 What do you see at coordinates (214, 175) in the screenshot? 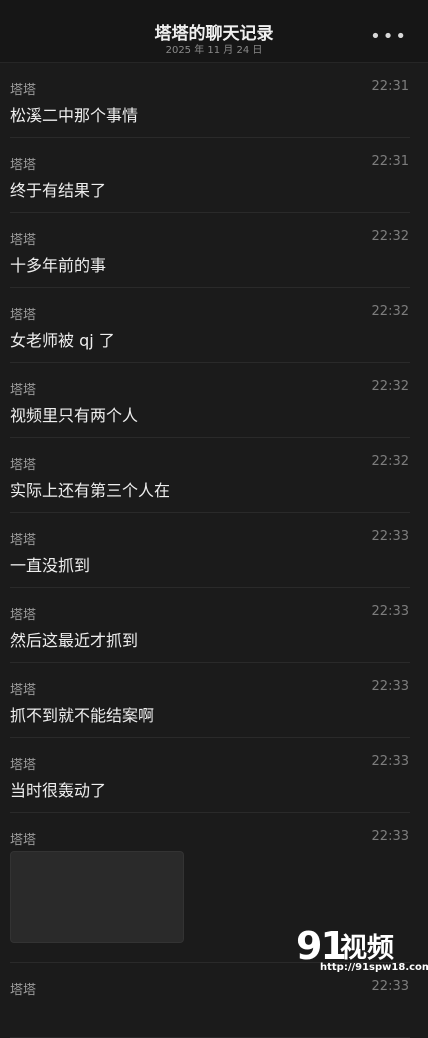
I see `list-item: 塔塔 22:31 终于有结果了` at bounding box center [214, 175].